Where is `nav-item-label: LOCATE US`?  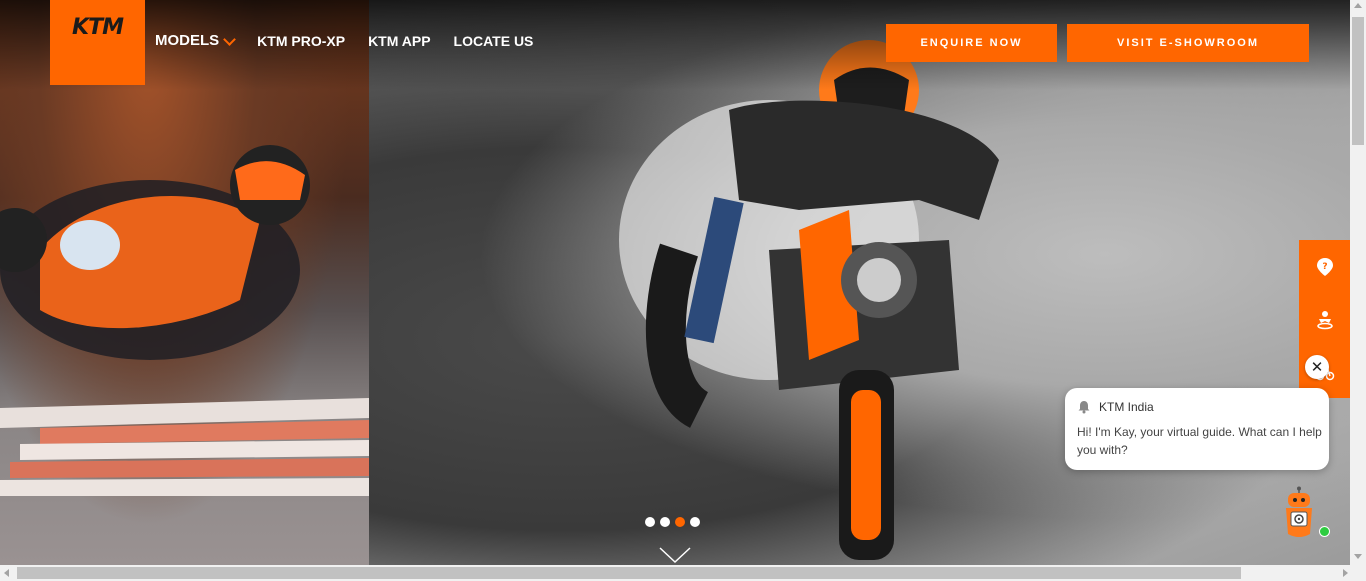 nav-item-label: LOCATE US is located at coordinates (493, 40).